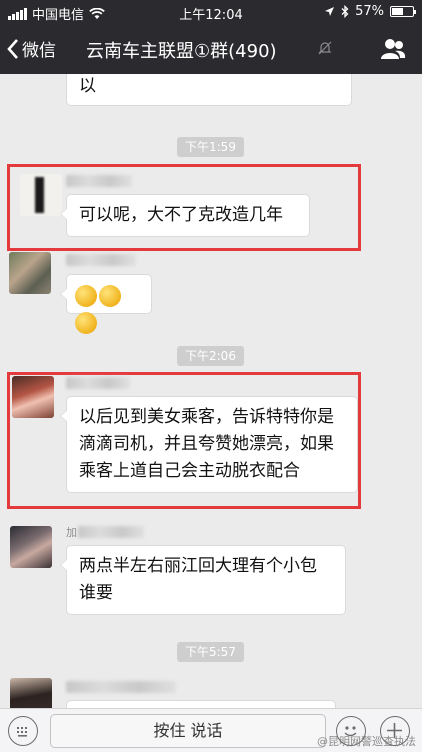 The height and width of the screenshot is (752, 422). What do you see at coordinates (188, 731) in the screenshot?
I see `hold-to-talk-button: 按住 说话` at bounding box center [188, 731].